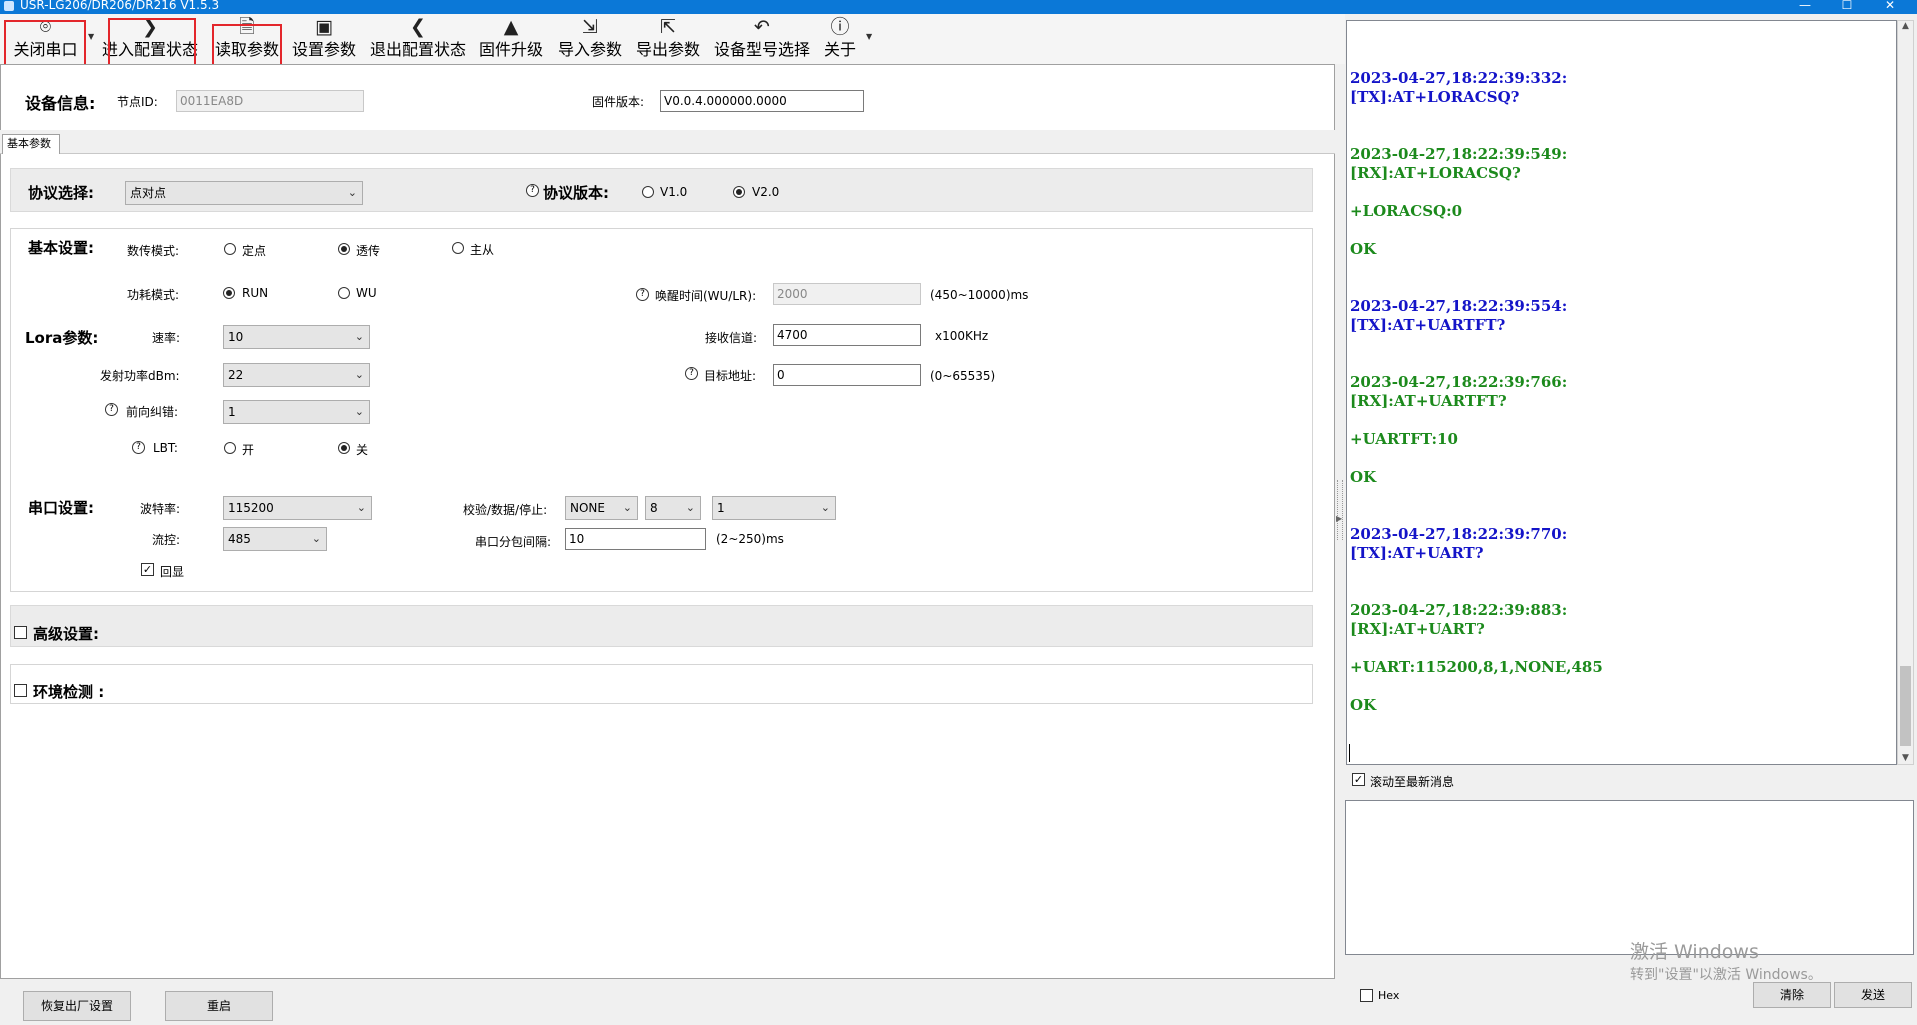  Describe the element at coordinates (1428, 401) in the screenshot. I see `log-line: [RX]:AT+UARTFT?` at that location.